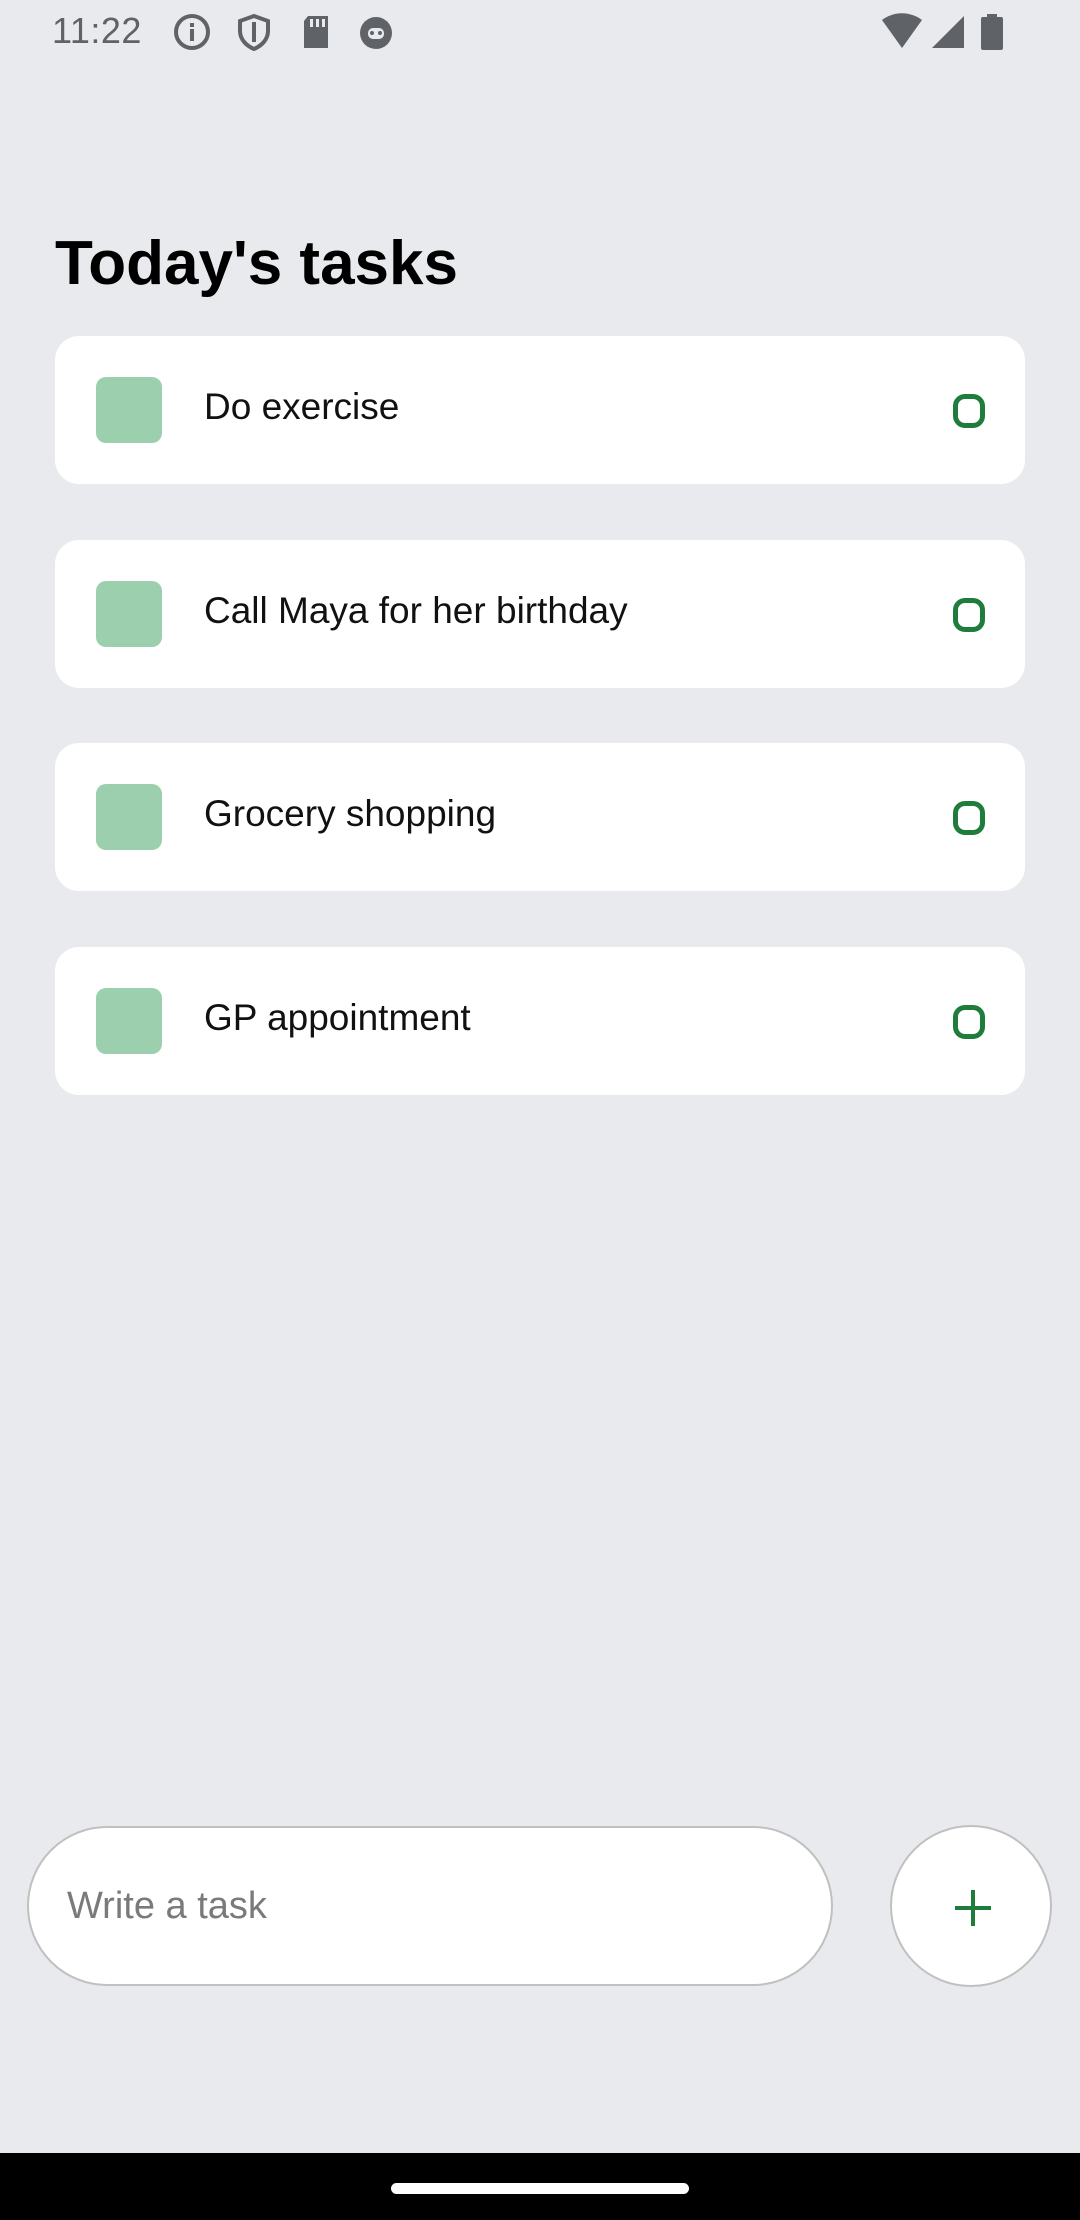  I want to click on robot-face-icon, so click(376, 32).